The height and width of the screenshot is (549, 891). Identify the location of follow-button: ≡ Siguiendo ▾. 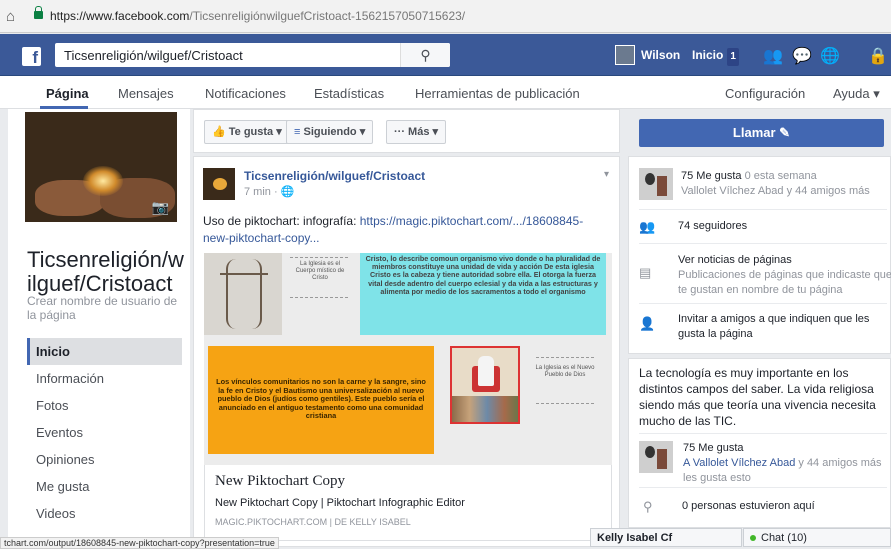
(330, 132).